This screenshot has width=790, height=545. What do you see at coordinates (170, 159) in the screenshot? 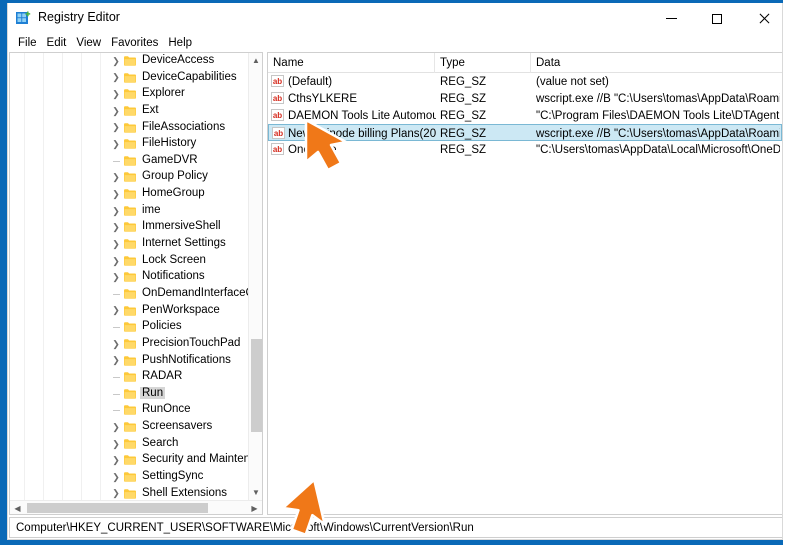
I see `tree-node-label: GameDVR` at bounding box center [170, 159].